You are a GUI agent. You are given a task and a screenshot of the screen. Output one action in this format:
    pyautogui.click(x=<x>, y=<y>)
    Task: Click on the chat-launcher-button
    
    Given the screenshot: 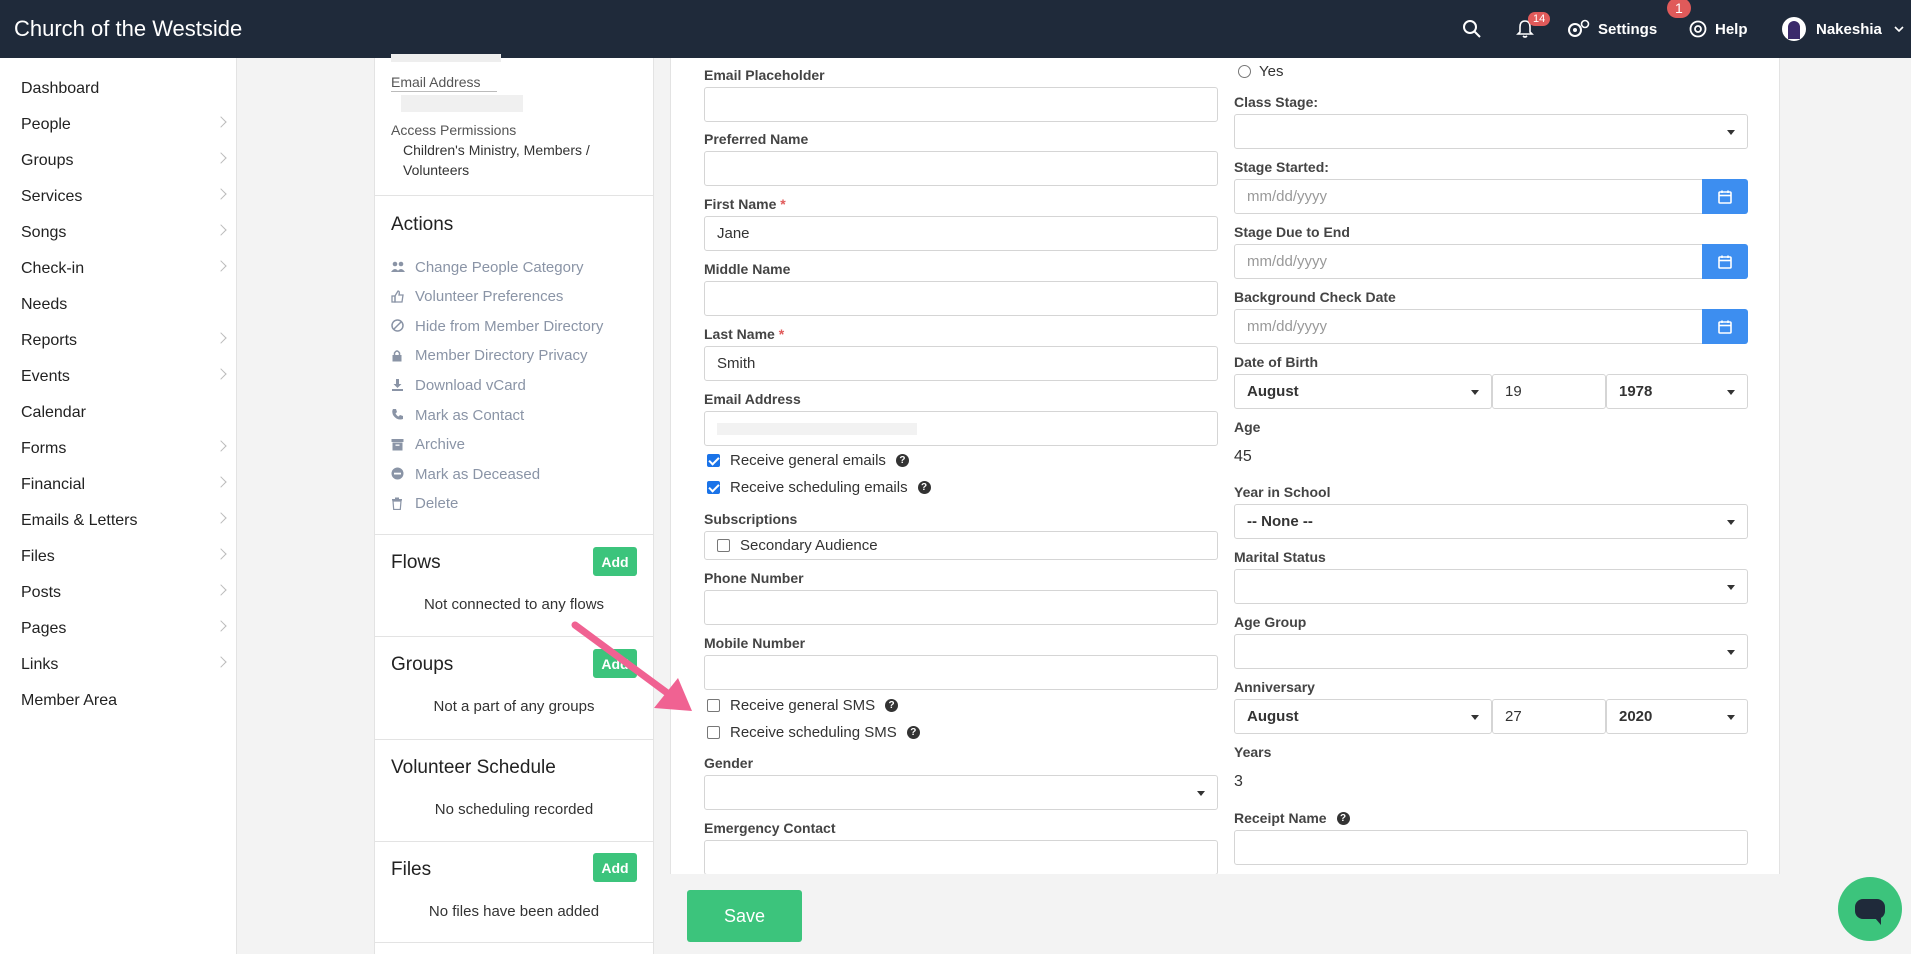 What is the action you would take?
    pyautogui.click(x=1870, y=909)
    